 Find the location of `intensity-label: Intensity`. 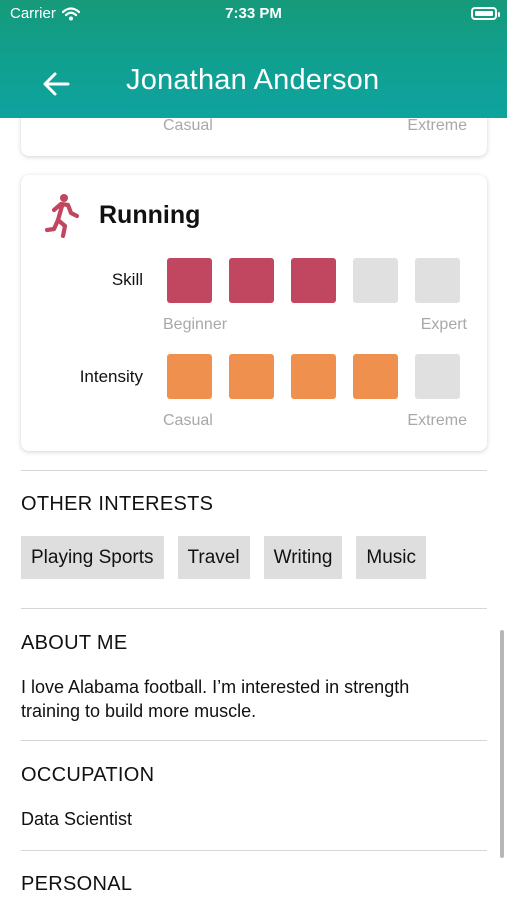

intensity-label: Intensity is located at coordinates (111, 376).